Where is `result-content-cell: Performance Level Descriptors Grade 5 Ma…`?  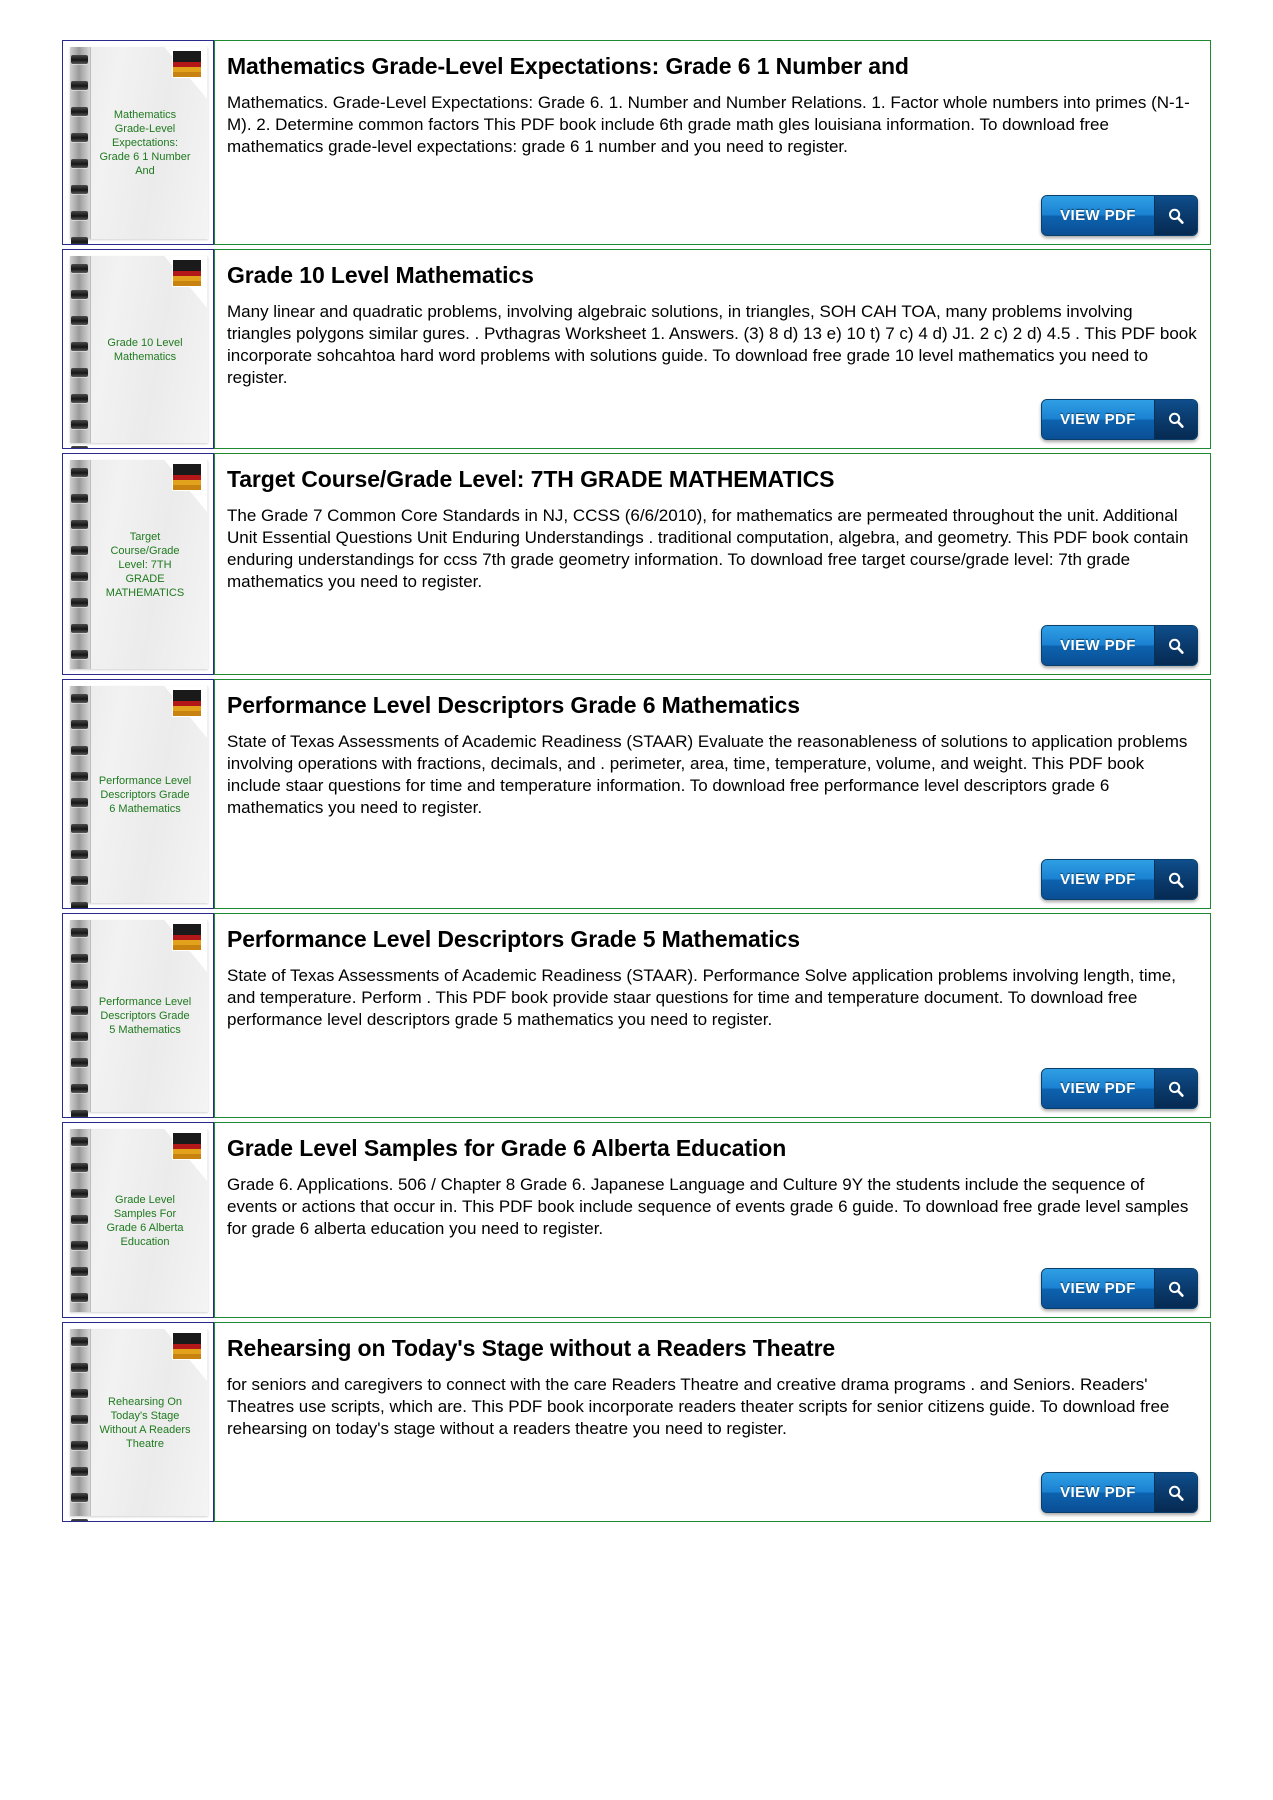
result-content-cell: Performance Level Descriptors Grade 5 Ma… is located at coordinates (712, 1015).